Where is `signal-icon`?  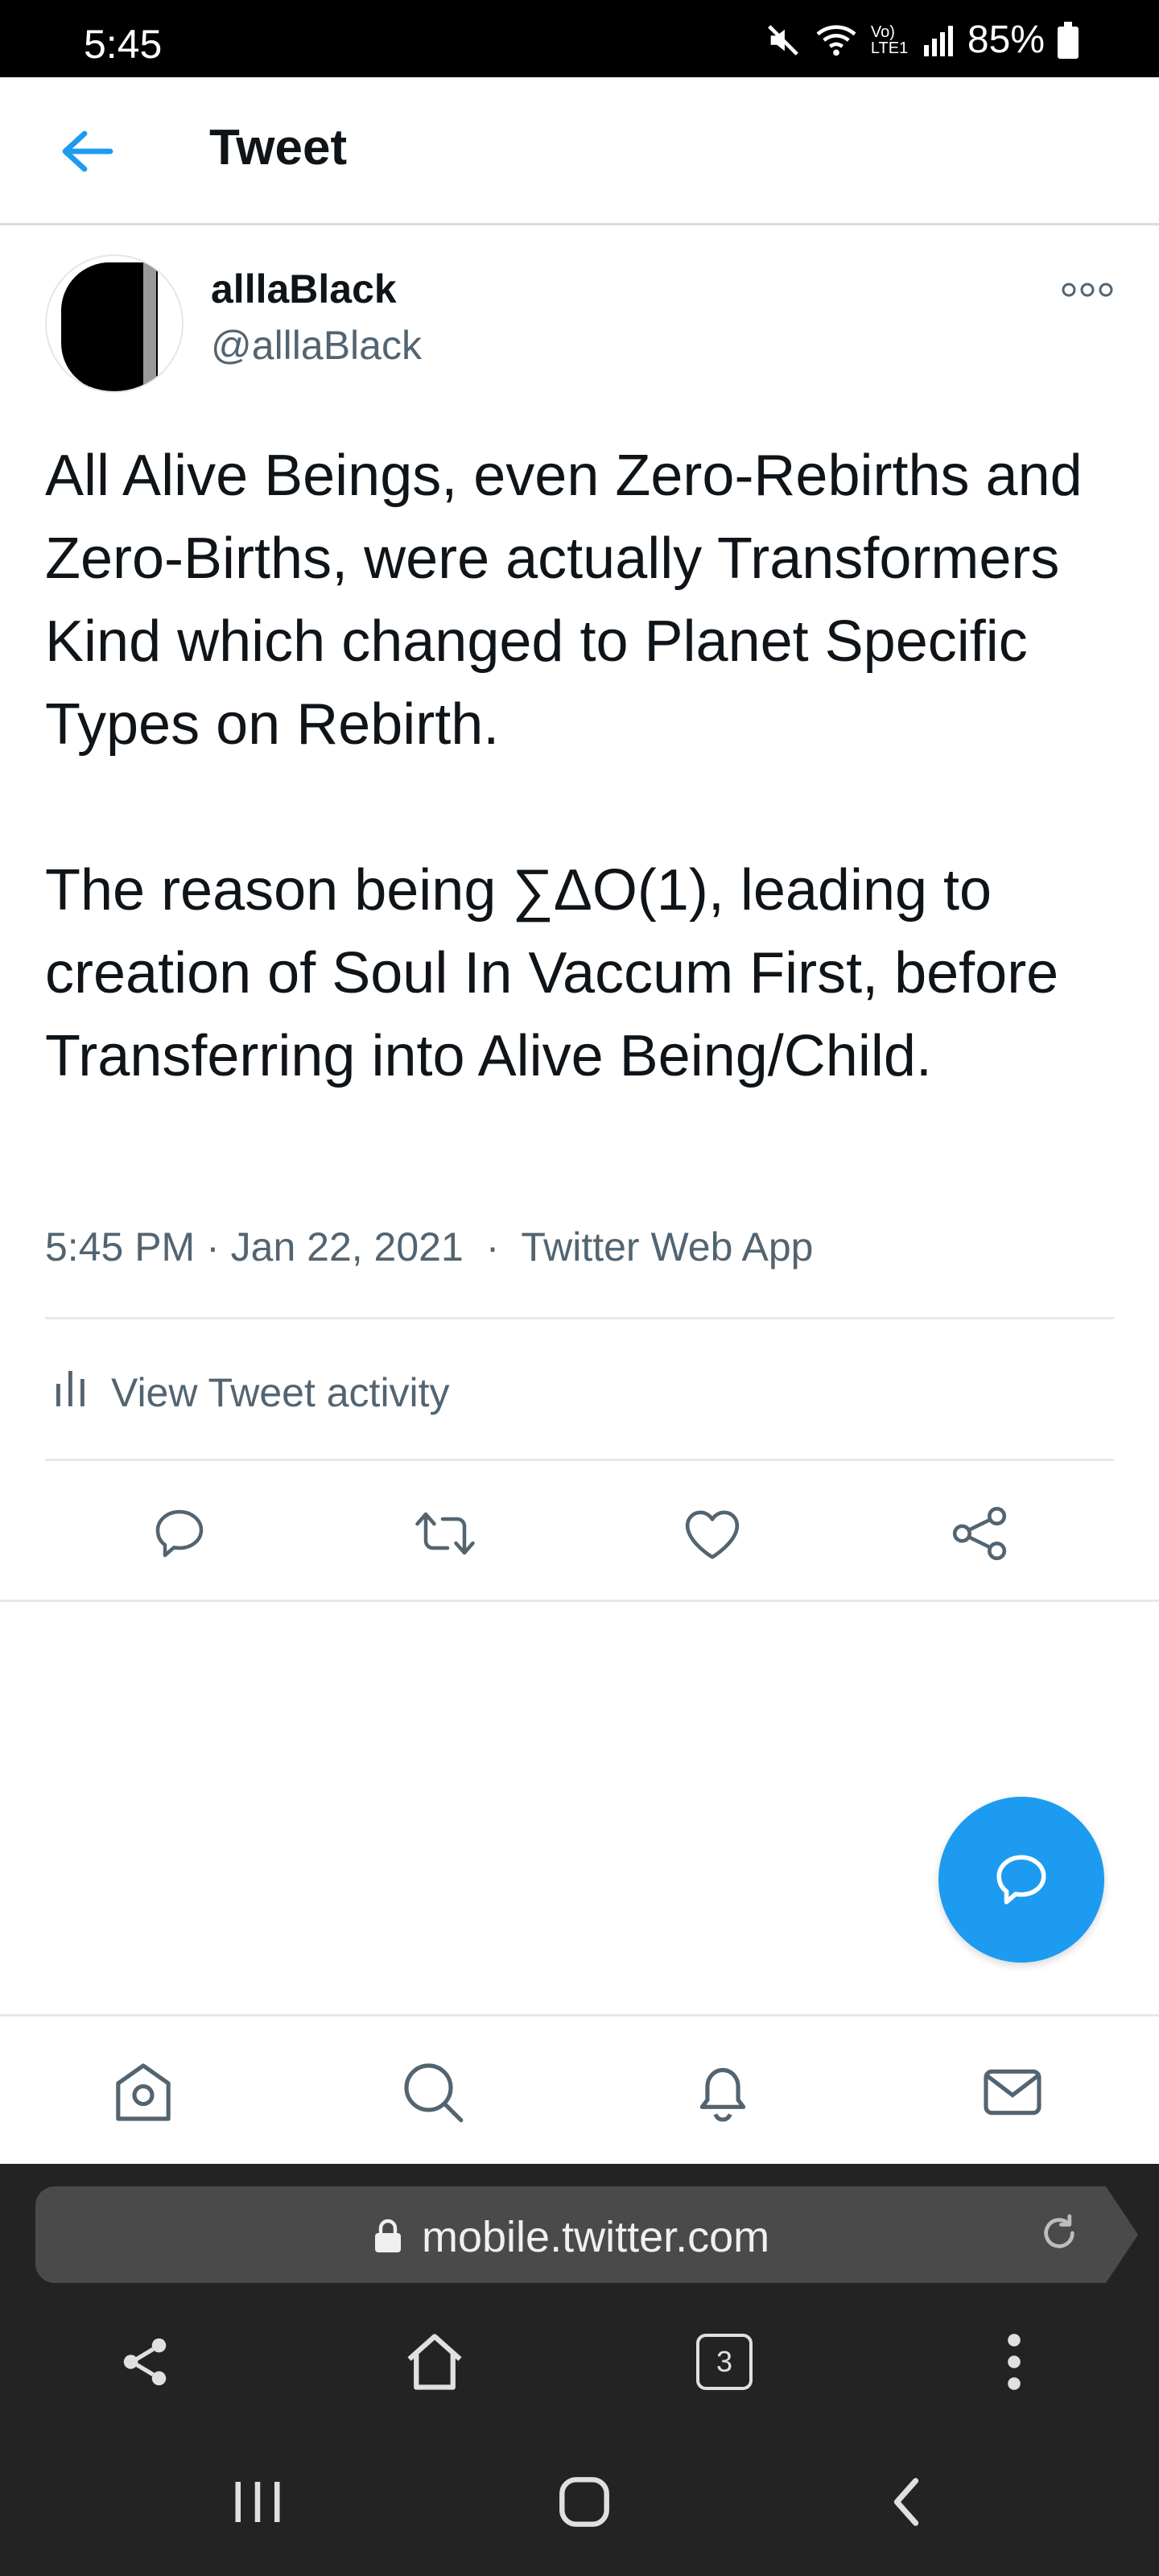 signal-icon is located at coordinates (938, 40).